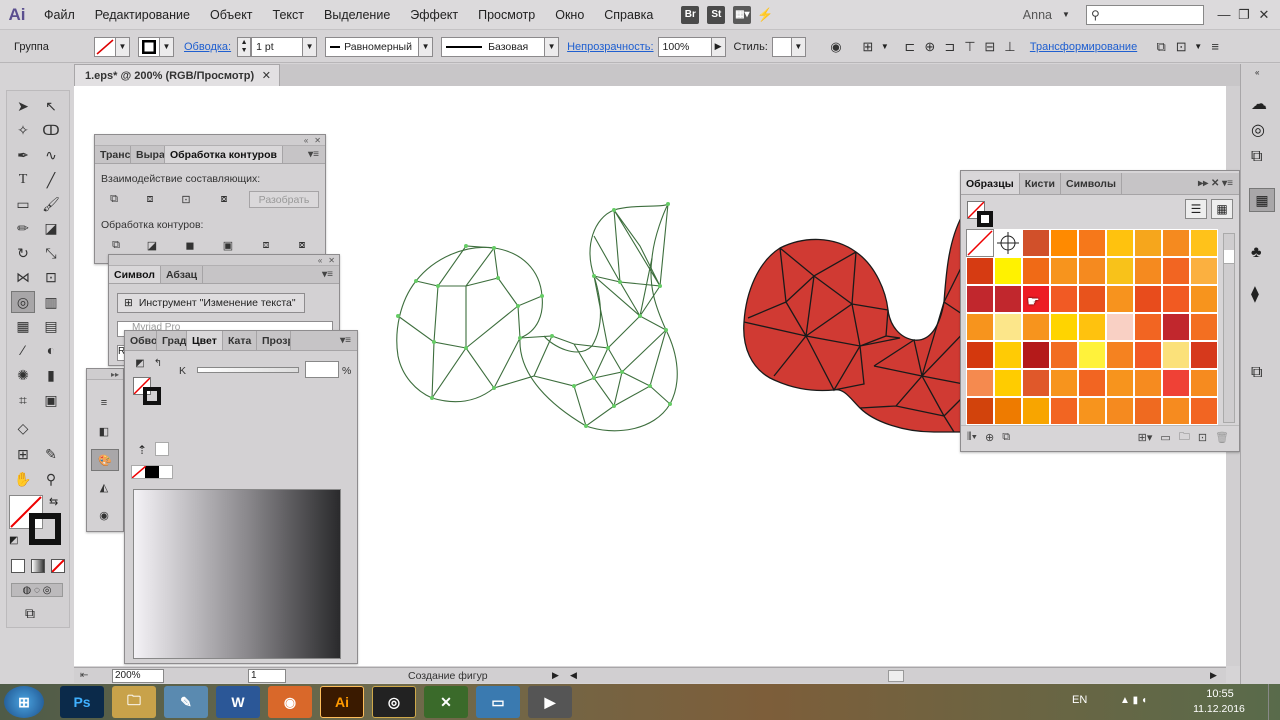 The image size is (1280, 720). Describe the element at coordinates (1222, 209) in the screenshot. I see `grid-view-icon: ▦` at that location.